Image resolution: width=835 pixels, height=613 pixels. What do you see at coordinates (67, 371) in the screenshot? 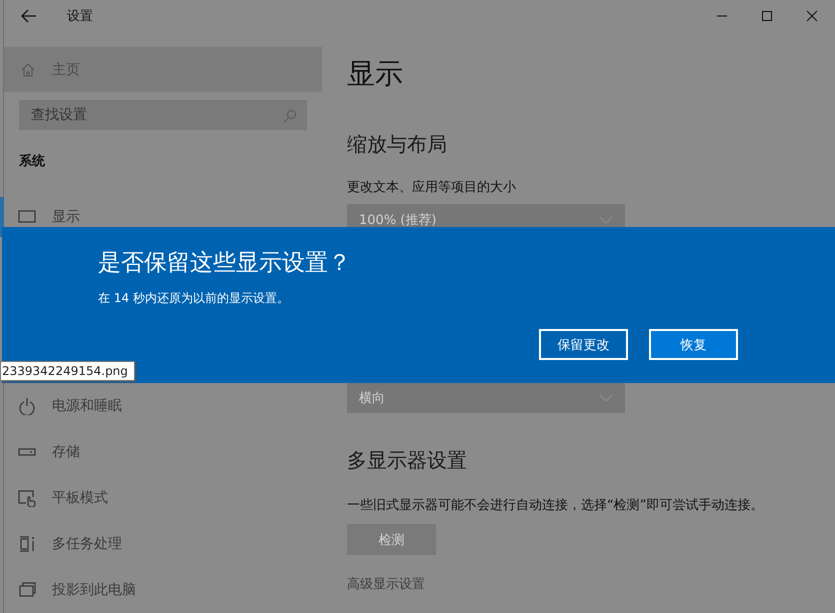
I see `tooltip: 2339342249154.png` at bounding box center [67, 371].